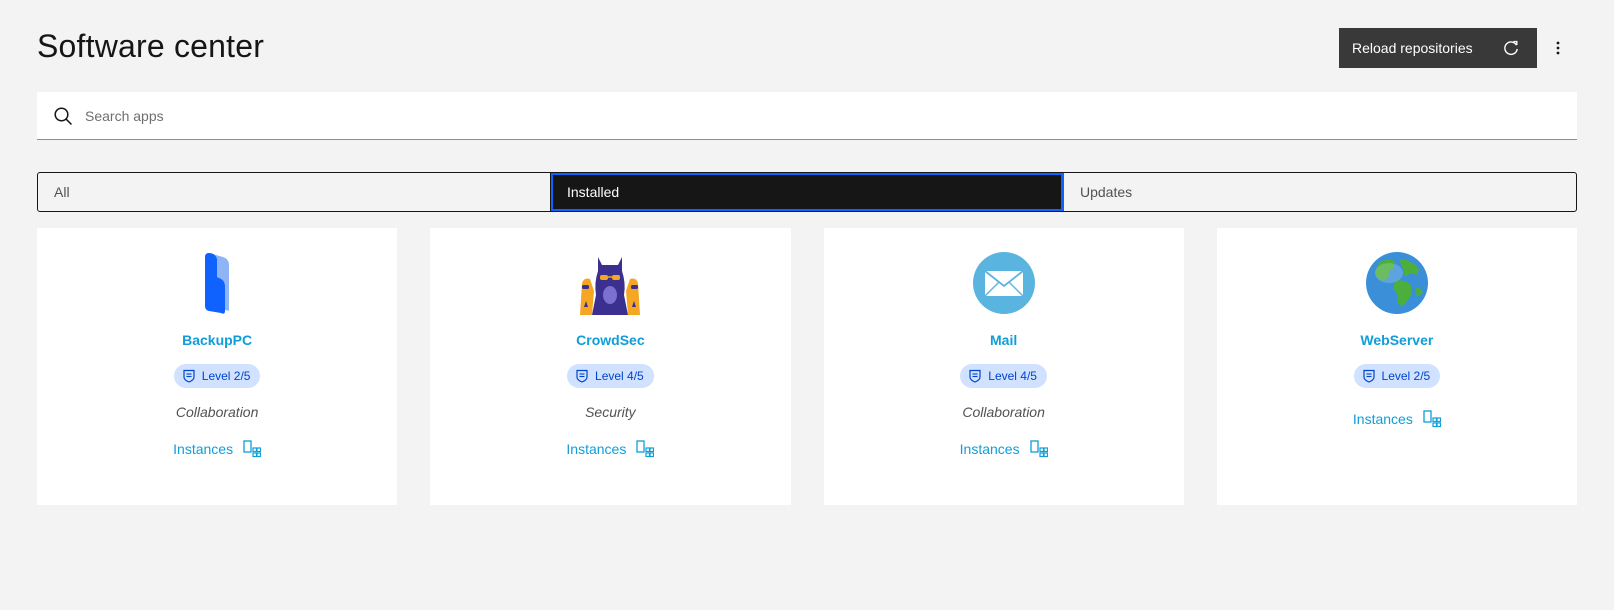 The height and width of the screenshot is (610, 1614). Describe the element at coordinates (1106, 192) in the screenshot. I see `tab-updates-label: Updates` at that location.